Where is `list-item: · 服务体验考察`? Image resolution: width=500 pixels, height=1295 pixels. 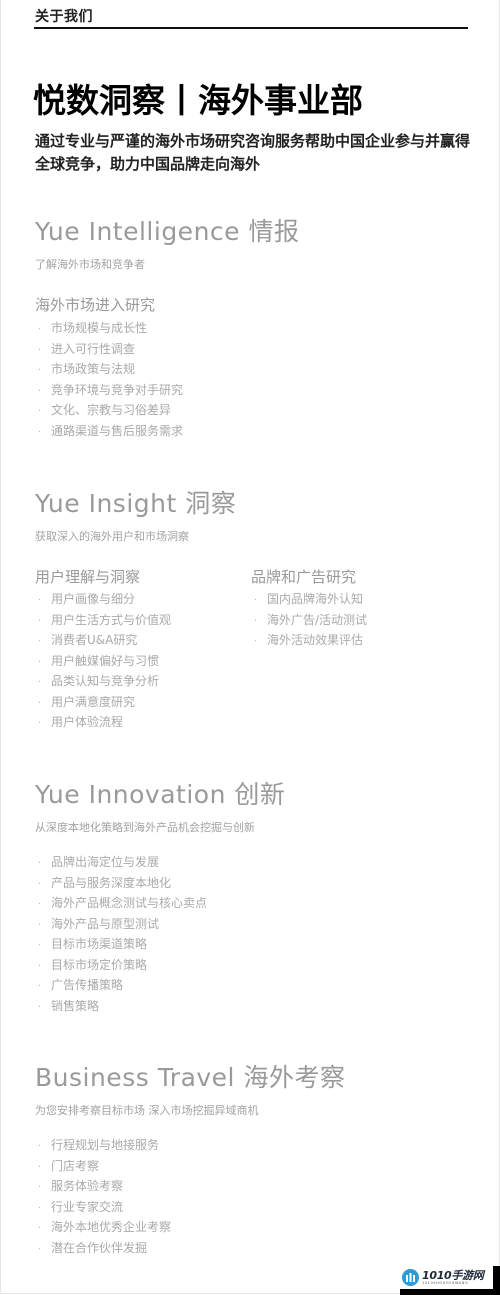
list-item: · 服务体验考察 is located at coordinates (103, 1186).